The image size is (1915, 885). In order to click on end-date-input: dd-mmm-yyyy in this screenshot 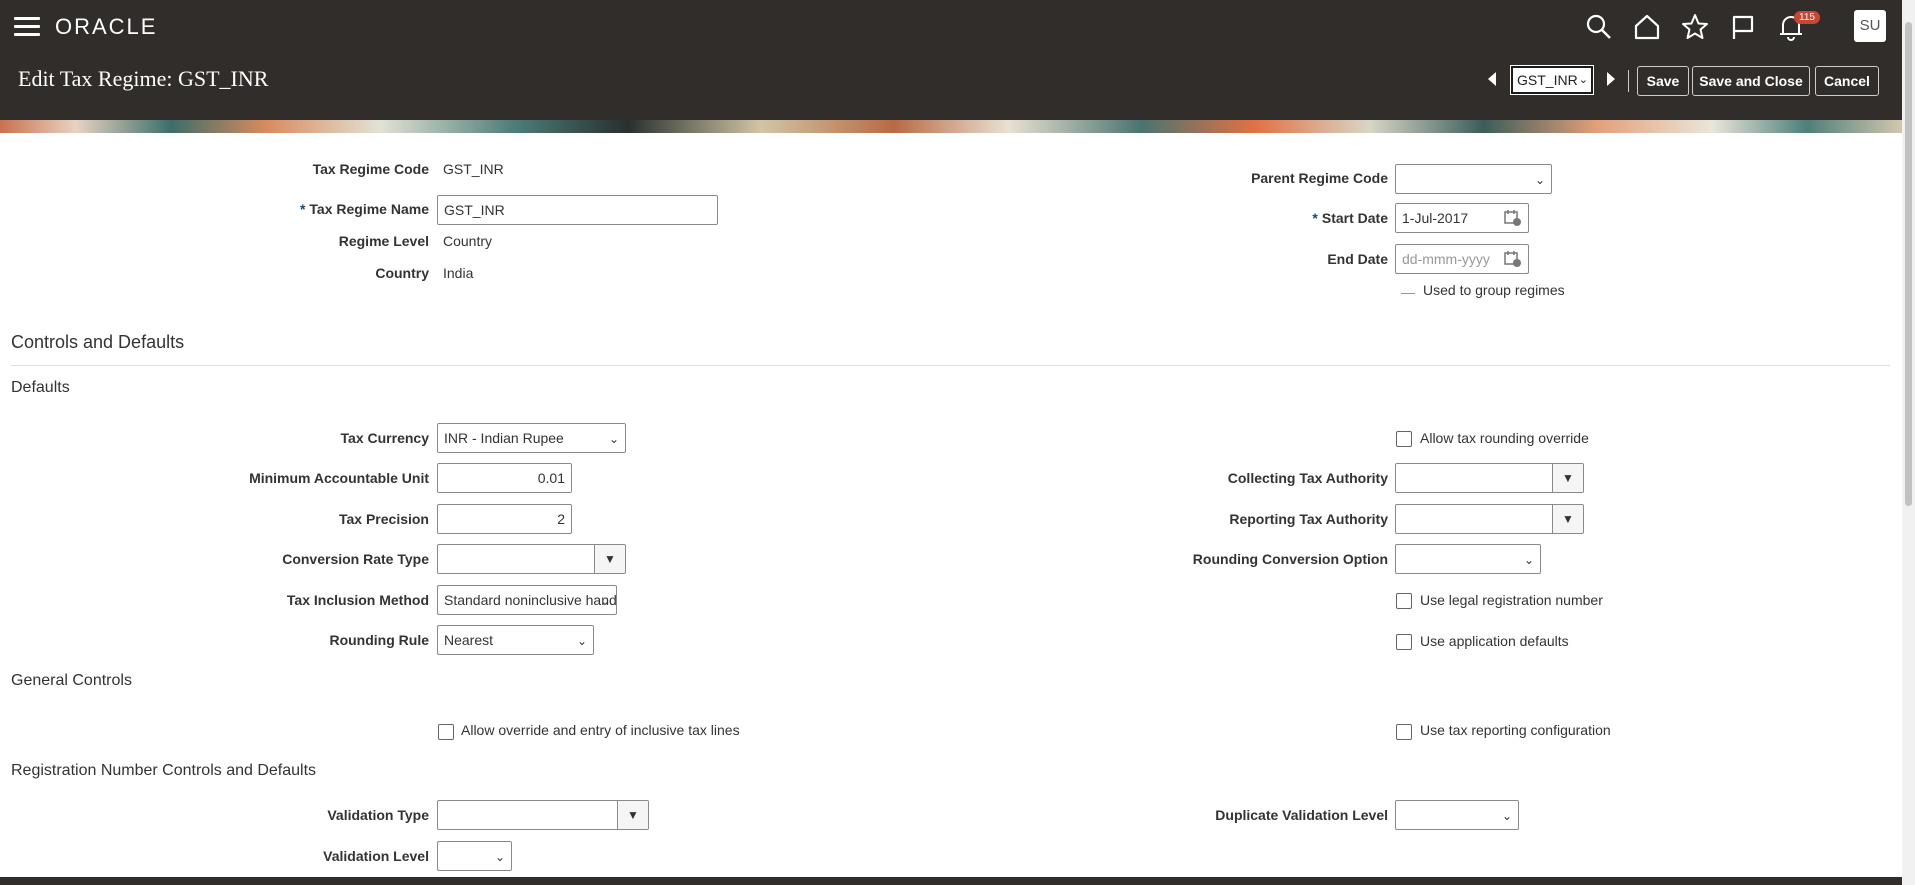, I will do `click(1462, 259)`.